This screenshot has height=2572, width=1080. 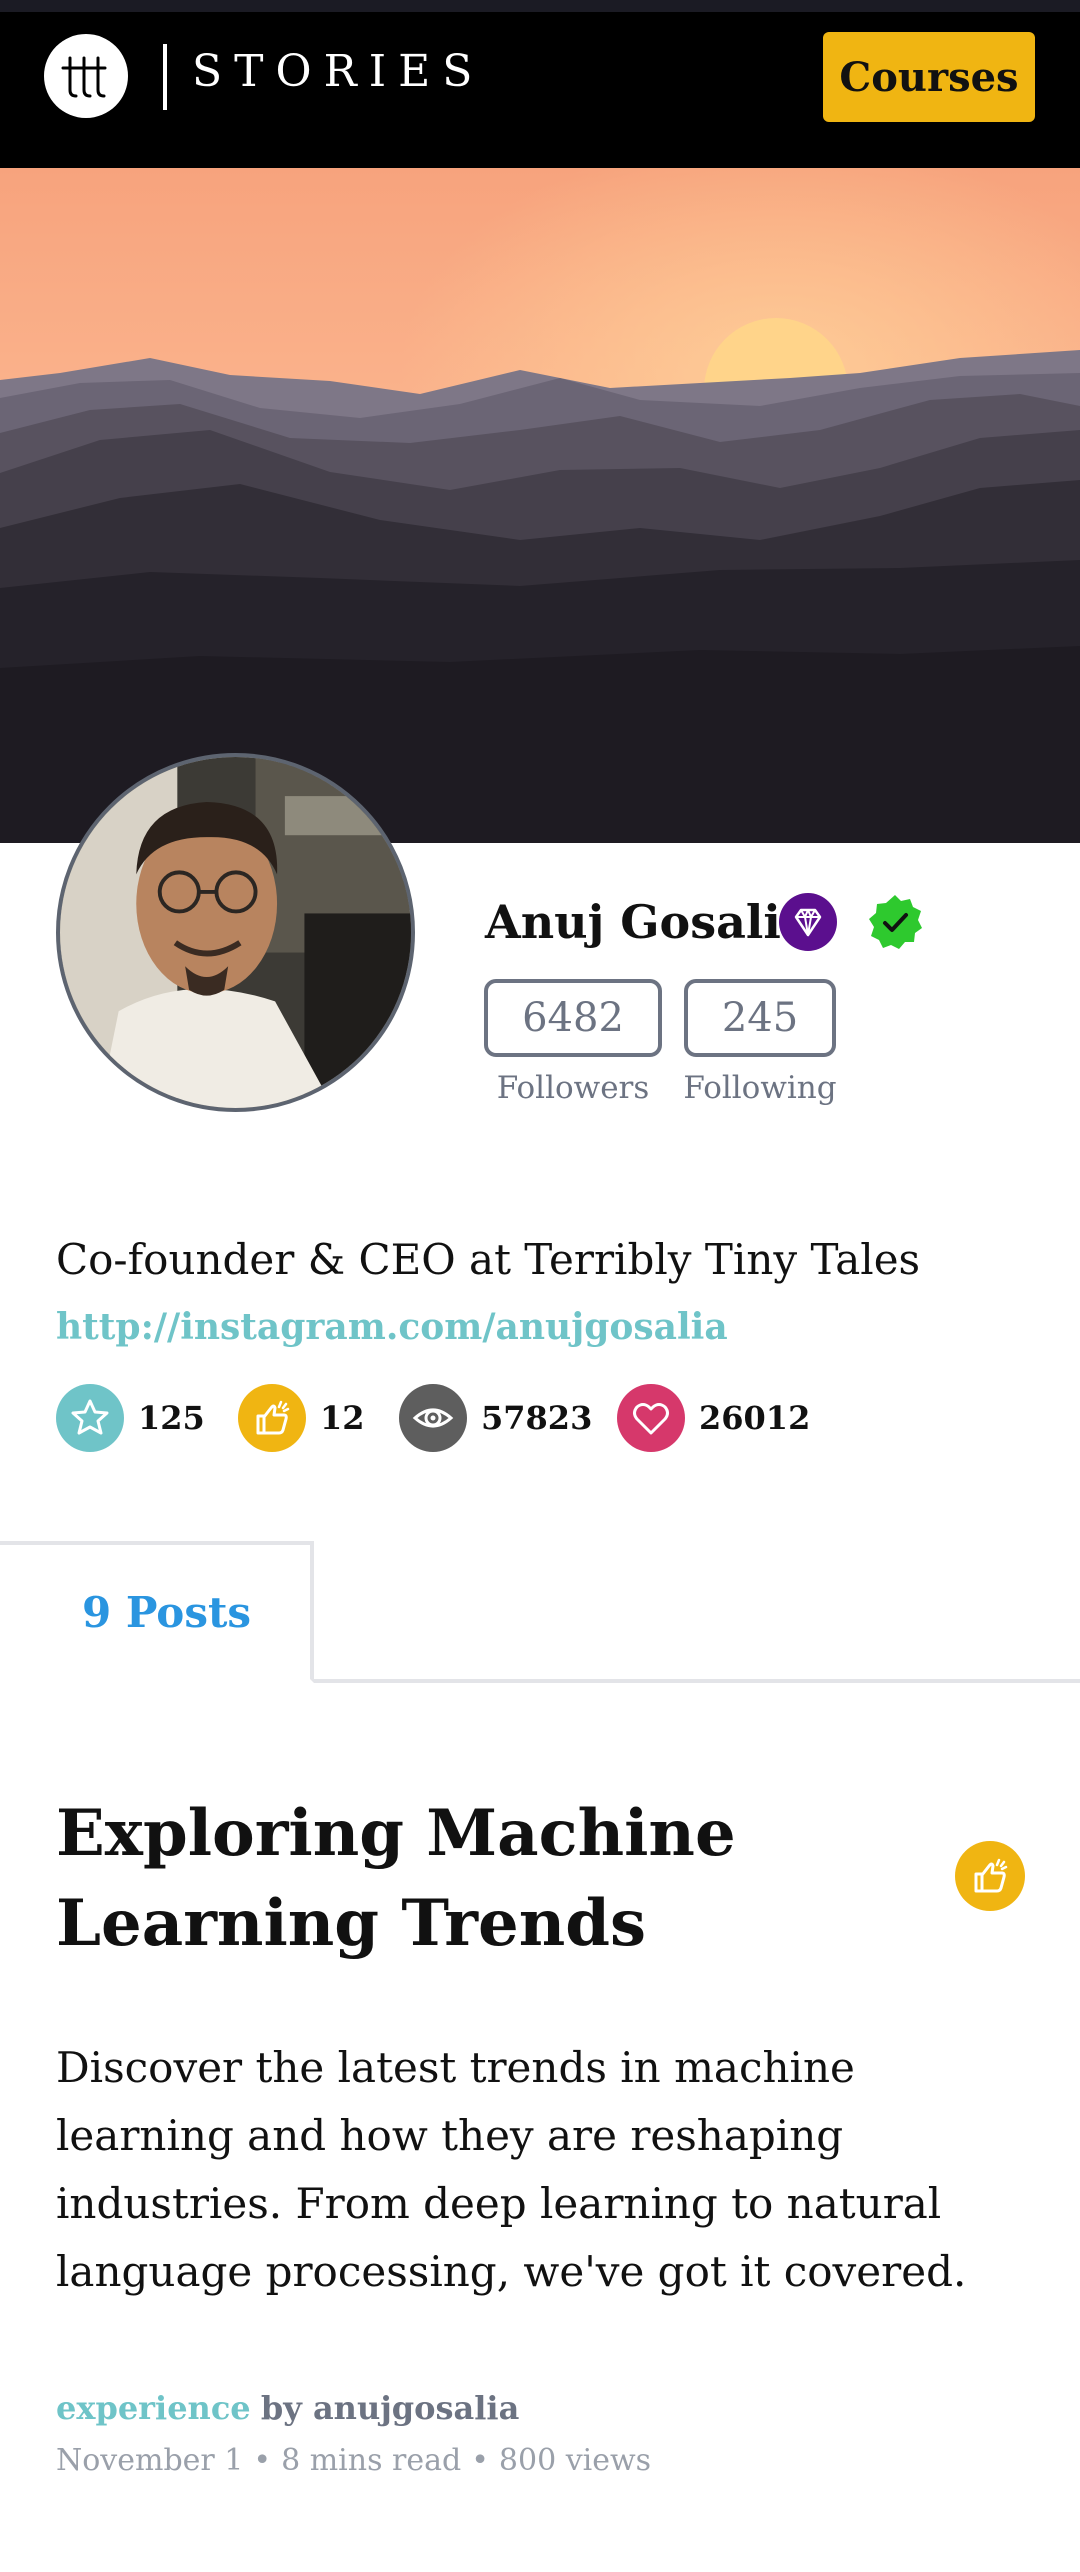 What do you see at coordinates (153, 2408) in the screenshot?
I see `post-tag-link: experience` at bounding box center [153, 2408].